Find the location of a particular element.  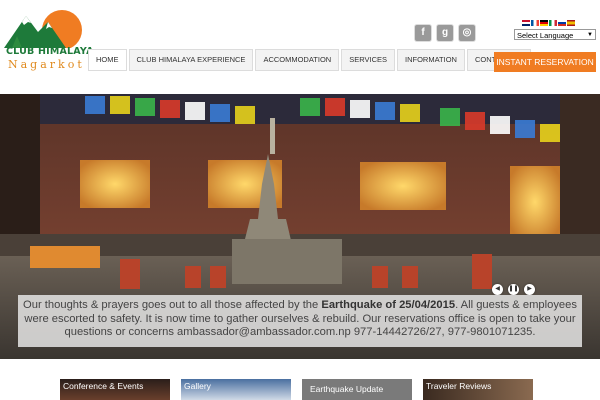

google-plus-icon: g is located at coordinates (445, 33).